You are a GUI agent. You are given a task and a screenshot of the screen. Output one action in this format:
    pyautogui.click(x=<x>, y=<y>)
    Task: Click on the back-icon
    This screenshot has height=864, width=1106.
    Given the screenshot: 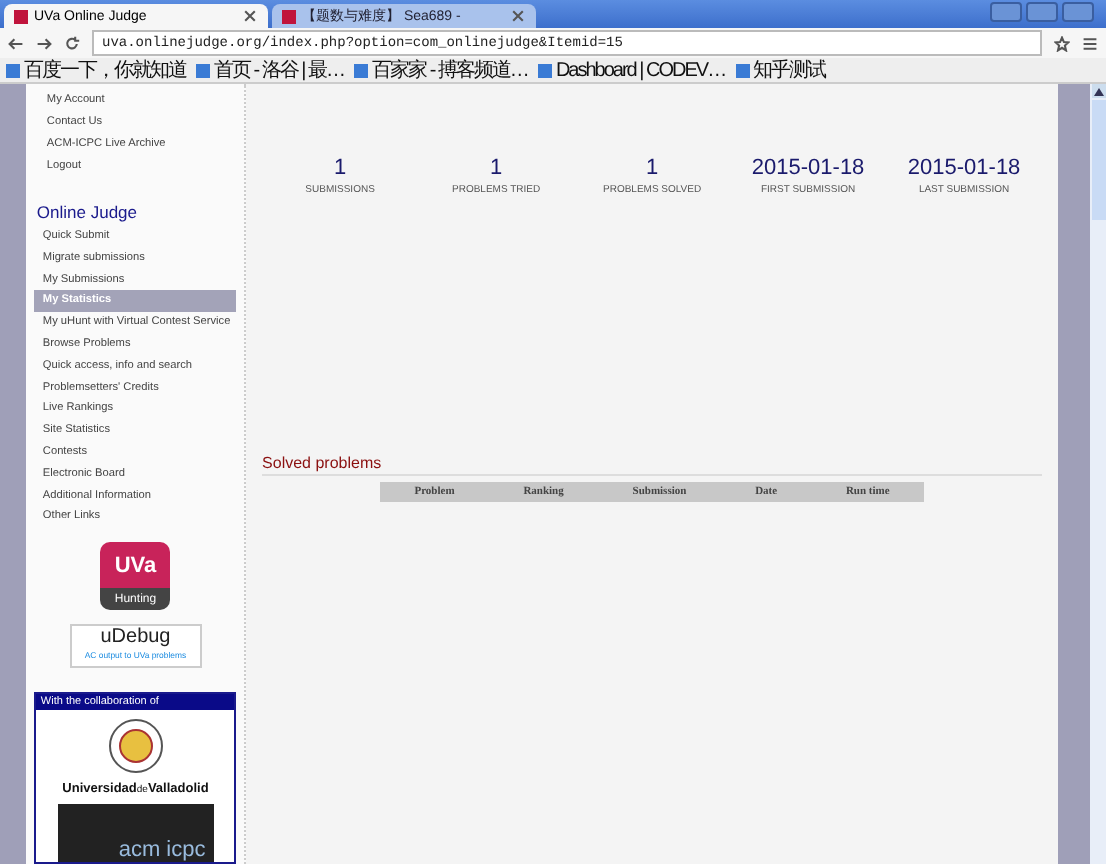 What is the action you would take?
    pyautogui.click(x=16, y=43)
    